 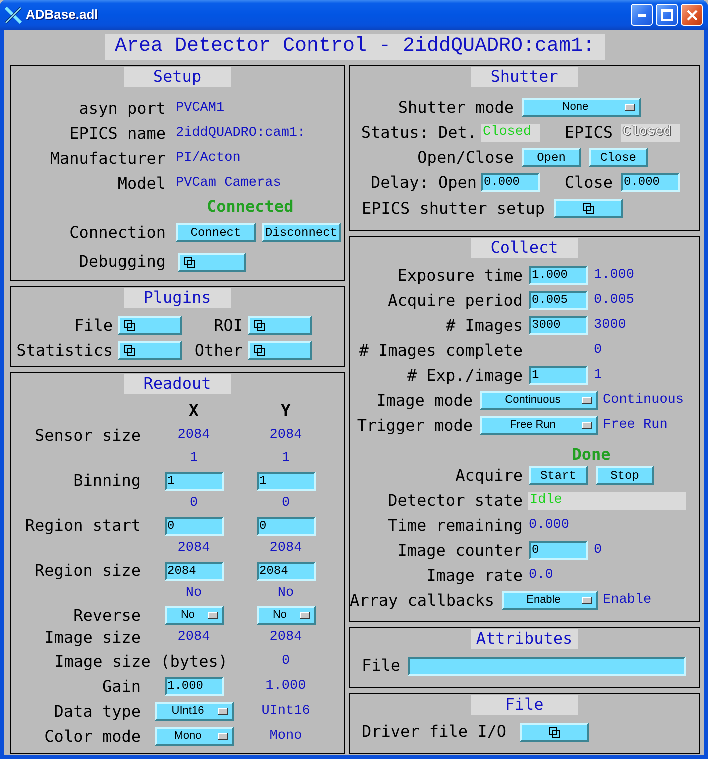 I want to click on command-button: Close, so click(x=618, y=157).